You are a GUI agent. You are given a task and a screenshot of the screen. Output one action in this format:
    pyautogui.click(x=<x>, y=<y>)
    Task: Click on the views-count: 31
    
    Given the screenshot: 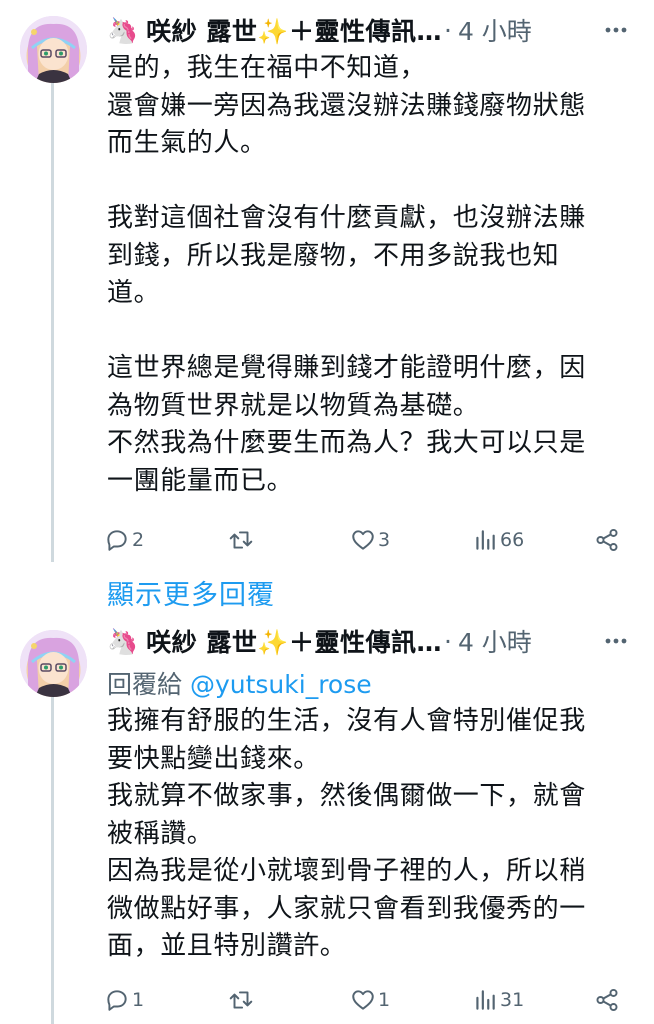 What is the action you would take?
    pyautogui.click(x=512, y=1000)
    